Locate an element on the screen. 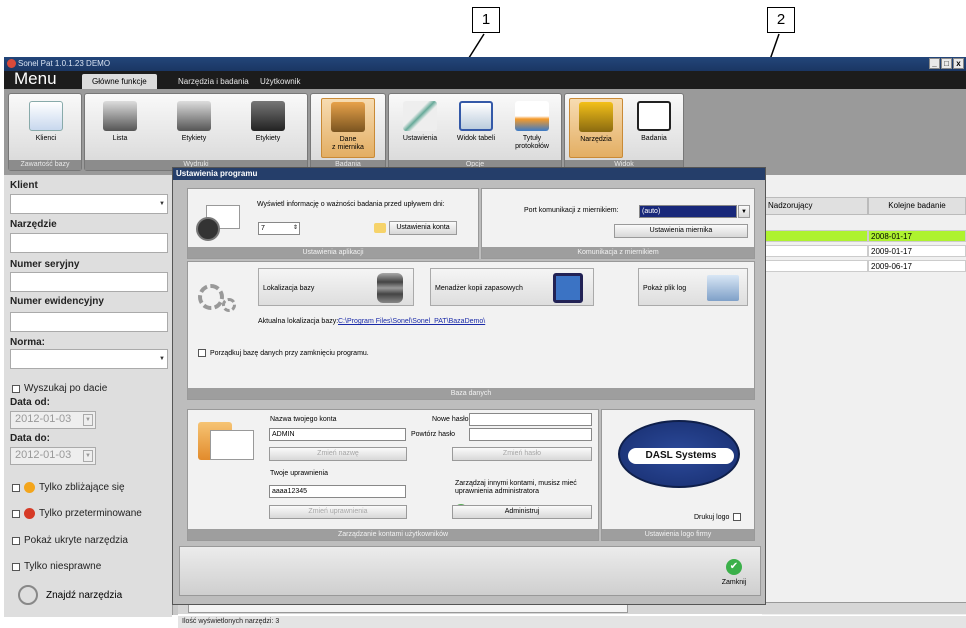 This screenshot has width=966, height=628. tylko-niesprawne-checkbox: Tylko niesprawne is located at coordinates (56, 566).